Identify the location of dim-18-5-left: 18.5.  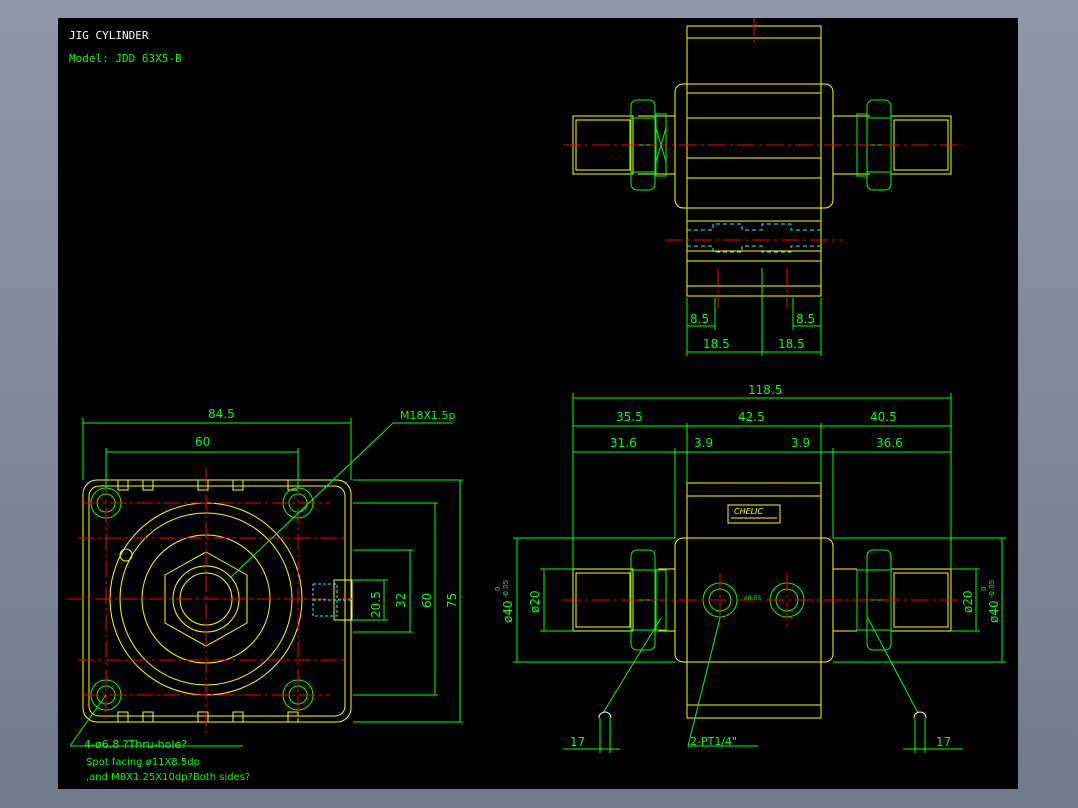
(716, 344).